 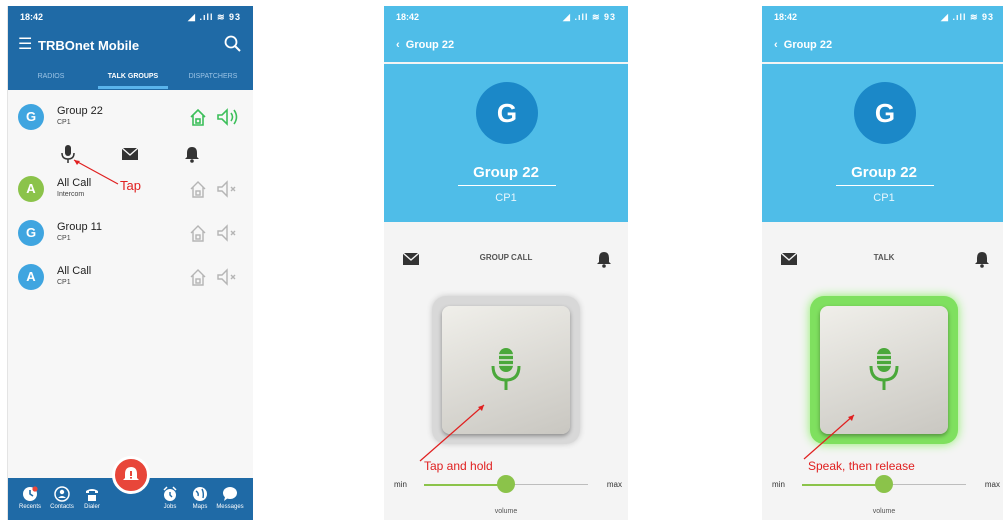 What do you see at coordinates (861, 466) in the screenshot?
I see `hint-annotation: Speak, then release` at bounding box center [861, 466].